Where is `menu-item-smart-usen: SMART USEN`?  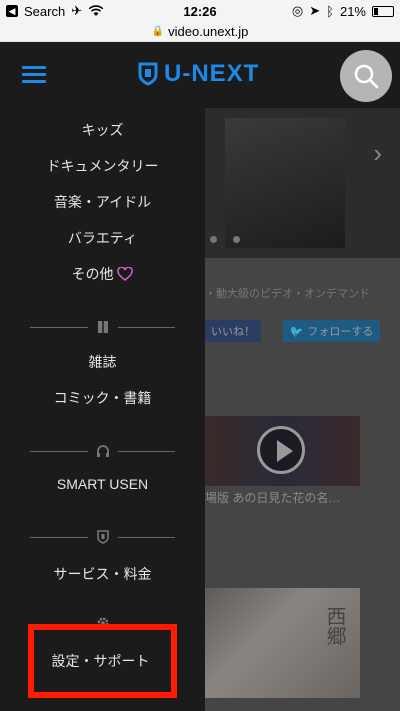 menu-item-smart-usen: SMART USEN is located at coordinates (102, 484).